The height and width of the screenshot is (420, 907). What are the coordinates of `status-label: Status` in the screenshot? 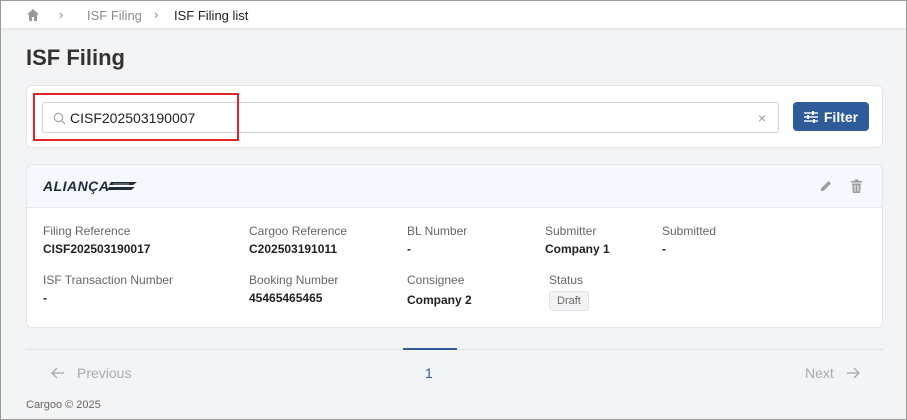 It's located at (566, 280).